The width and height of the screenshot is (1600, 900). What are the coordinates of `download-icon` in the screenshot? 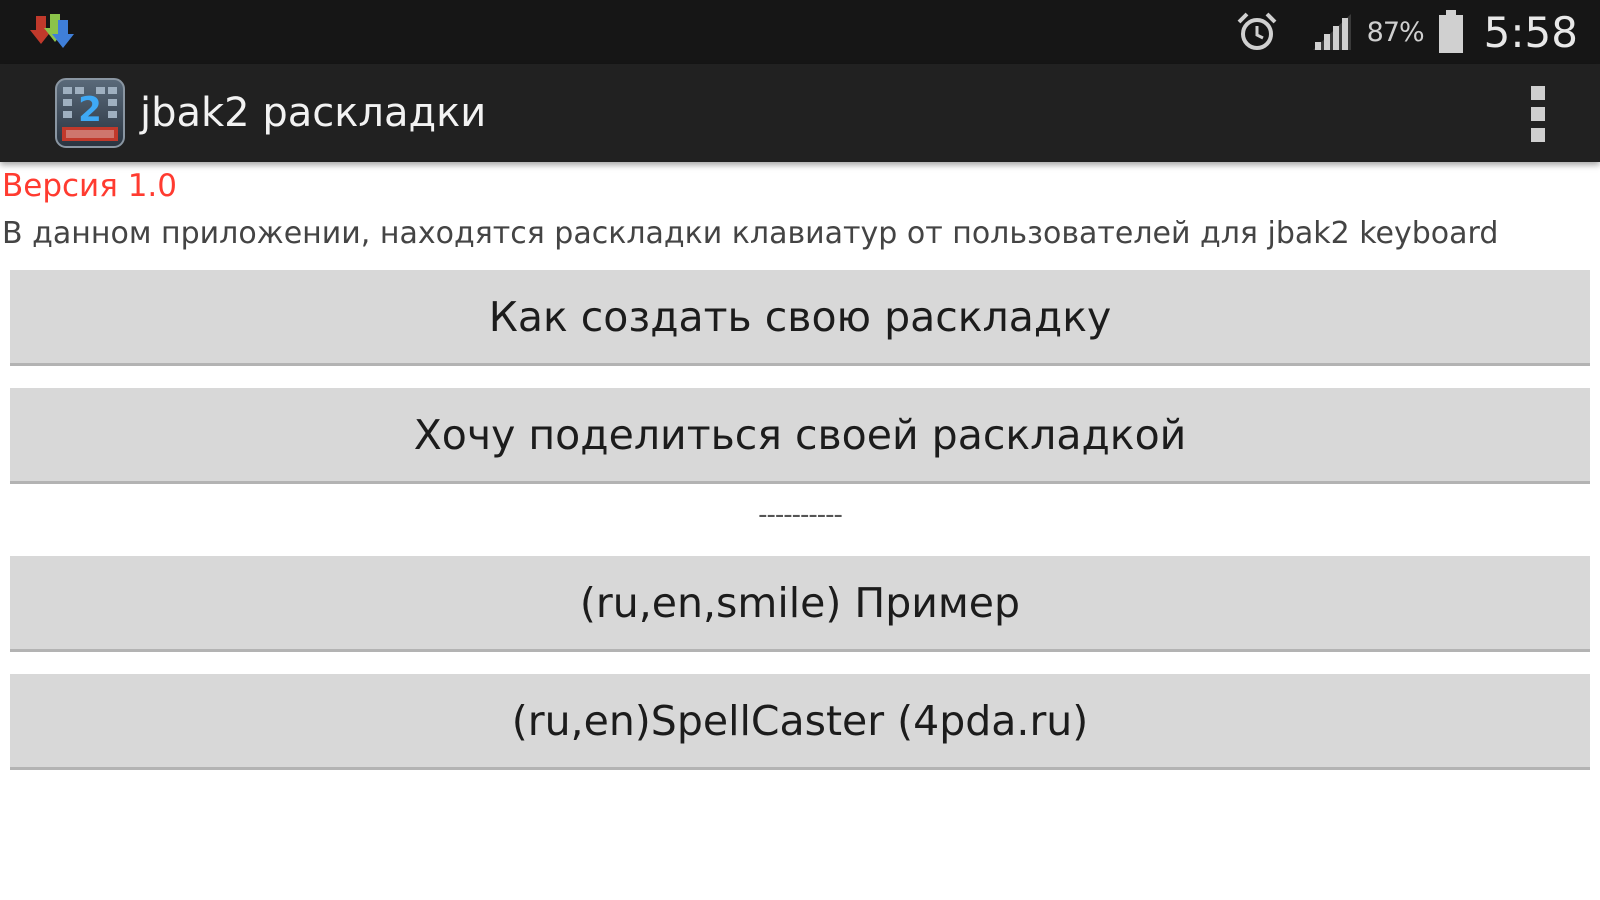 It's located at (53, 32).